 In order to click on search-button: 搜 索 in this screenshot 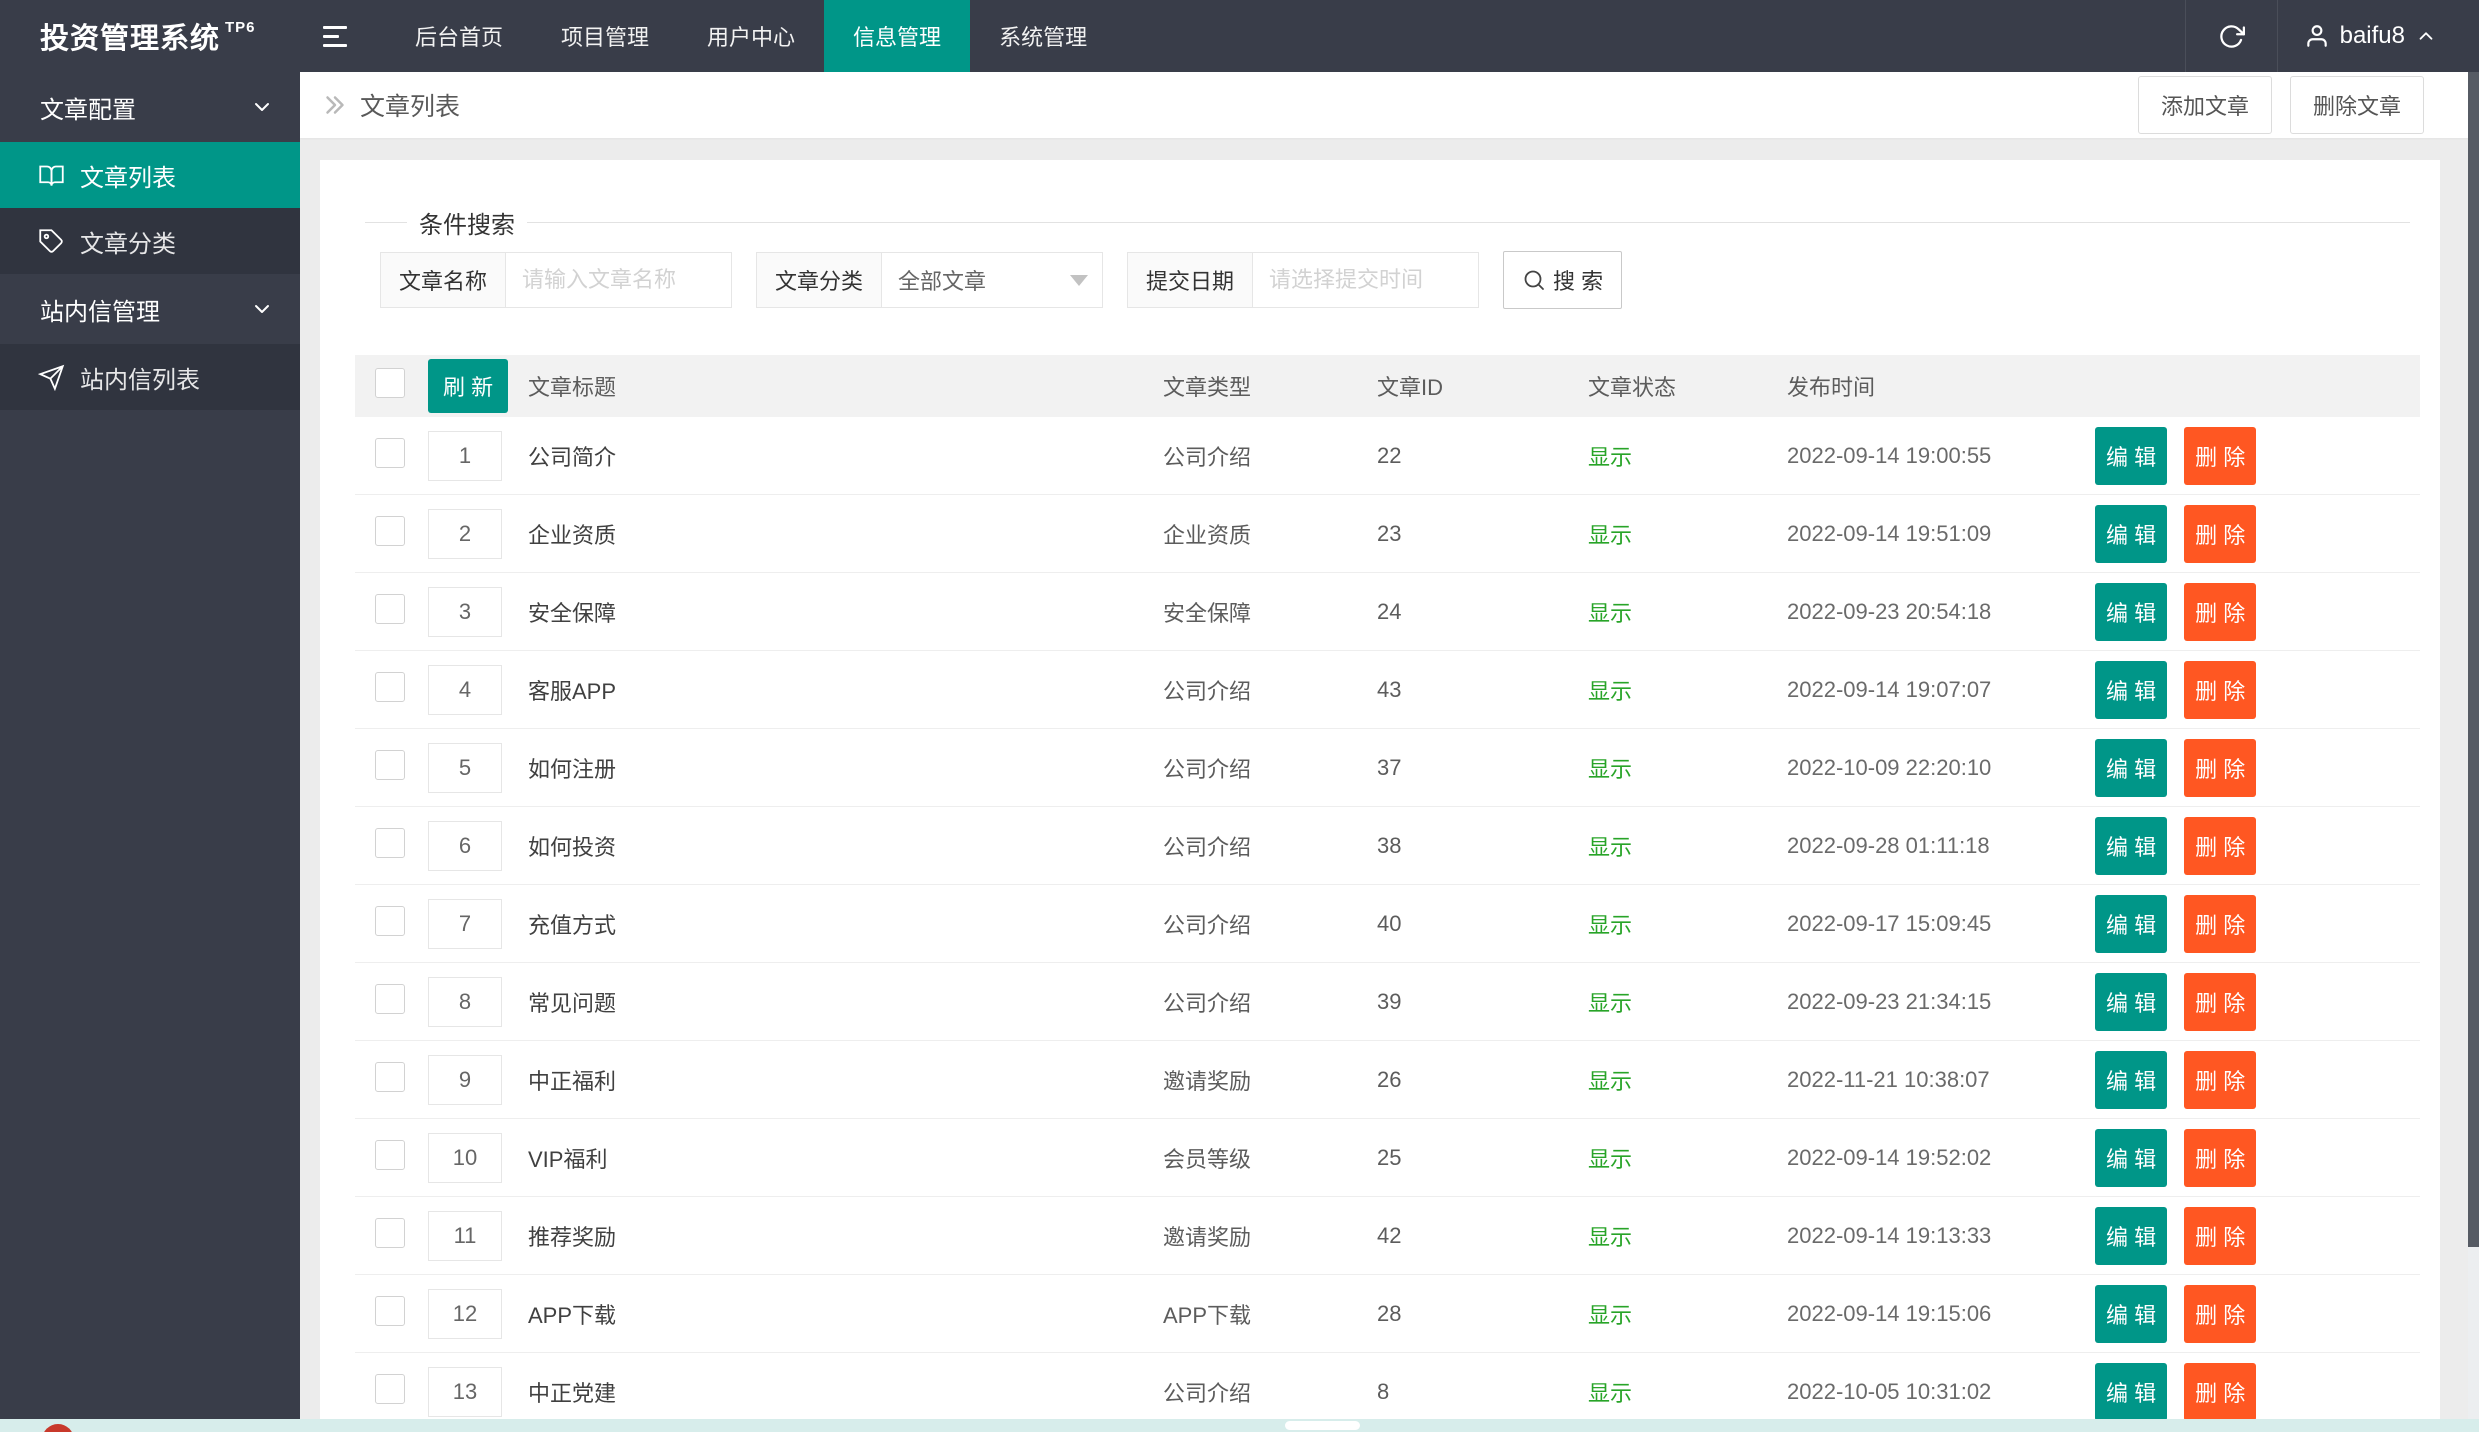, I will do `click(1563, 280)`.